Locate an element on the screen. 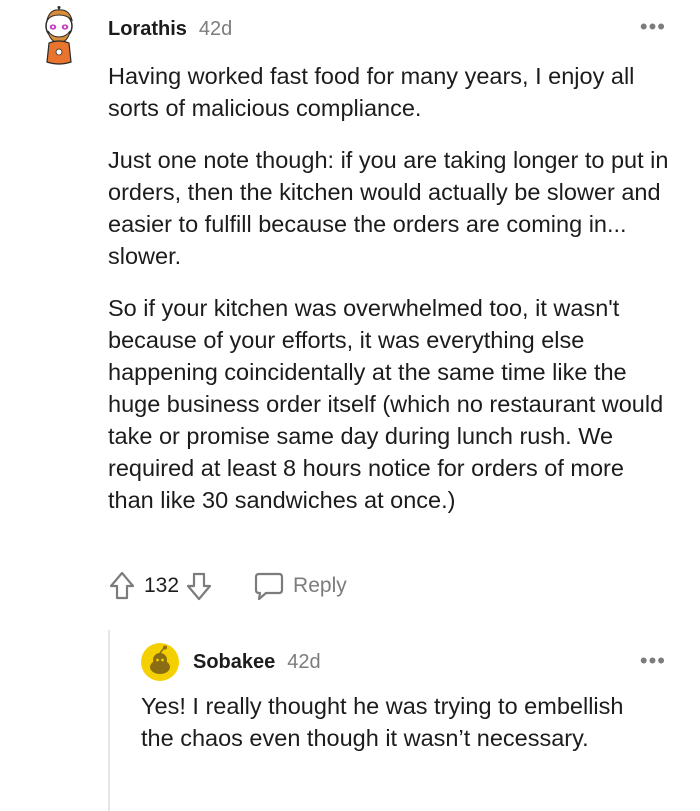 The height and width of the screenshot is (811, 700). comment-header: Sobakee 42d is located at coordinates (257, 662).